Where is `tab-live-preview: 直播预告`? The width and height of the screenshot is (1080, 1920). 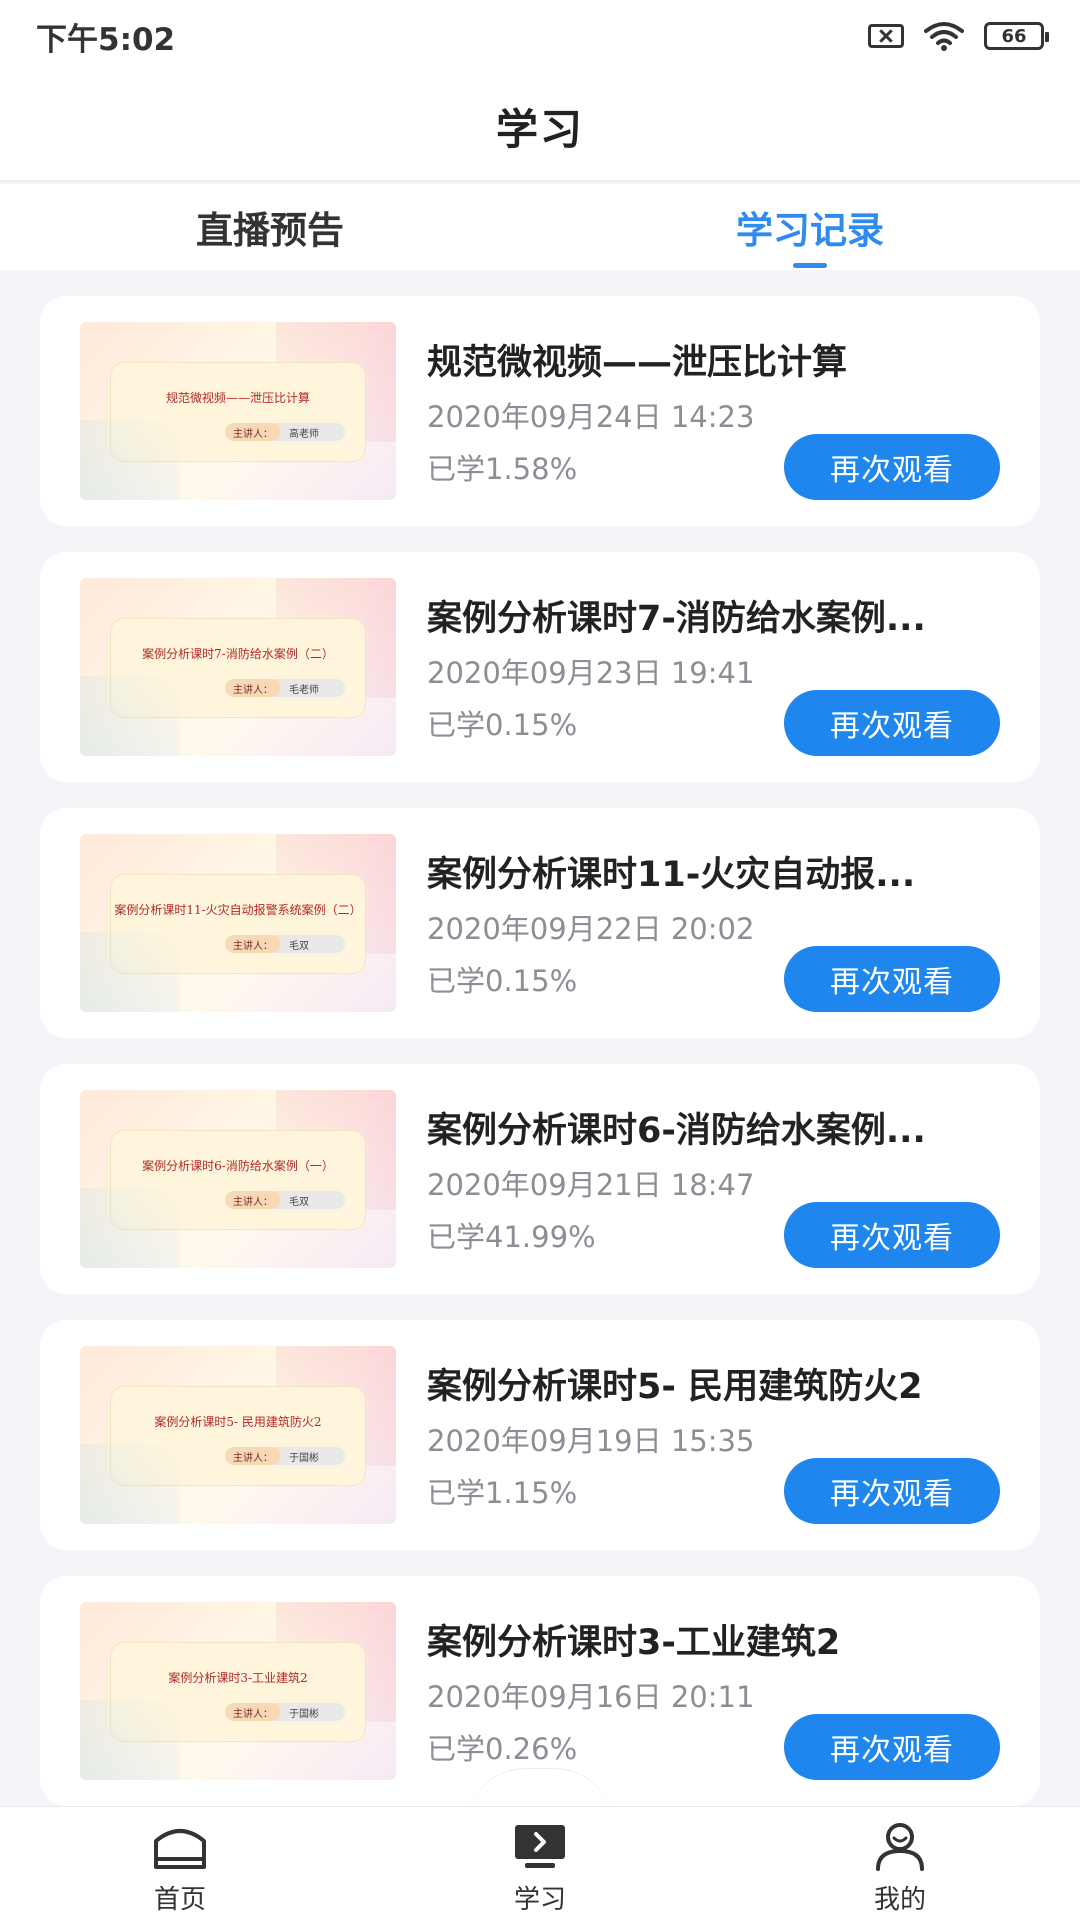
tab-live-preview: 直播预告 is located at coordinates (270, 227).